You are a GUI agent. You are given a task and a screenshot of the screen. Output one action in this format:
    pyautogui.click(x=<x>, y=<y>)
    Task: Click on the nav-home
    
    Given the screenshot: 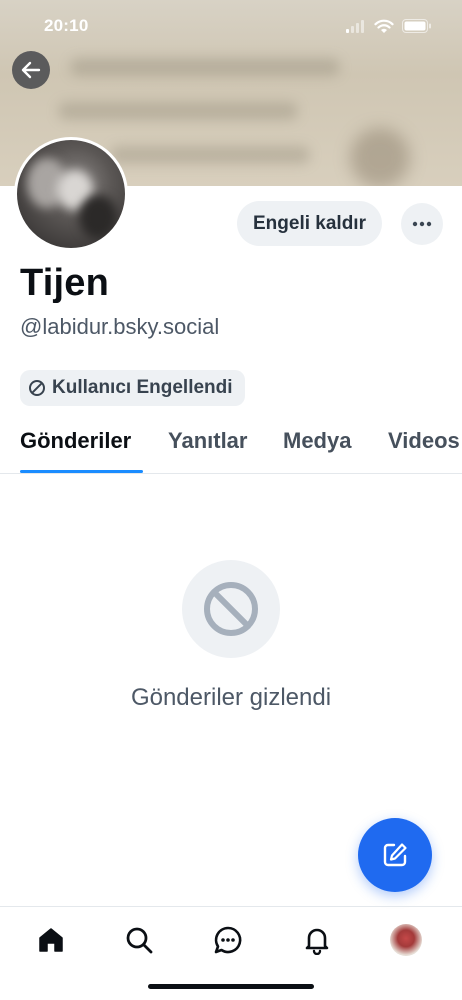 What is the action you would take?
    pyautogui.click(x=51, y=940)
    